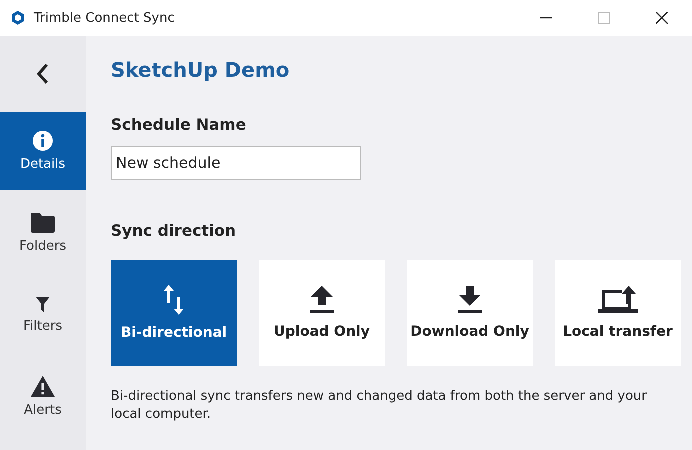  What do you see at coordinates (200, 70) in the screenshot?
I see `project-title: SketchUp Demo` at bounding box center [200, 70].